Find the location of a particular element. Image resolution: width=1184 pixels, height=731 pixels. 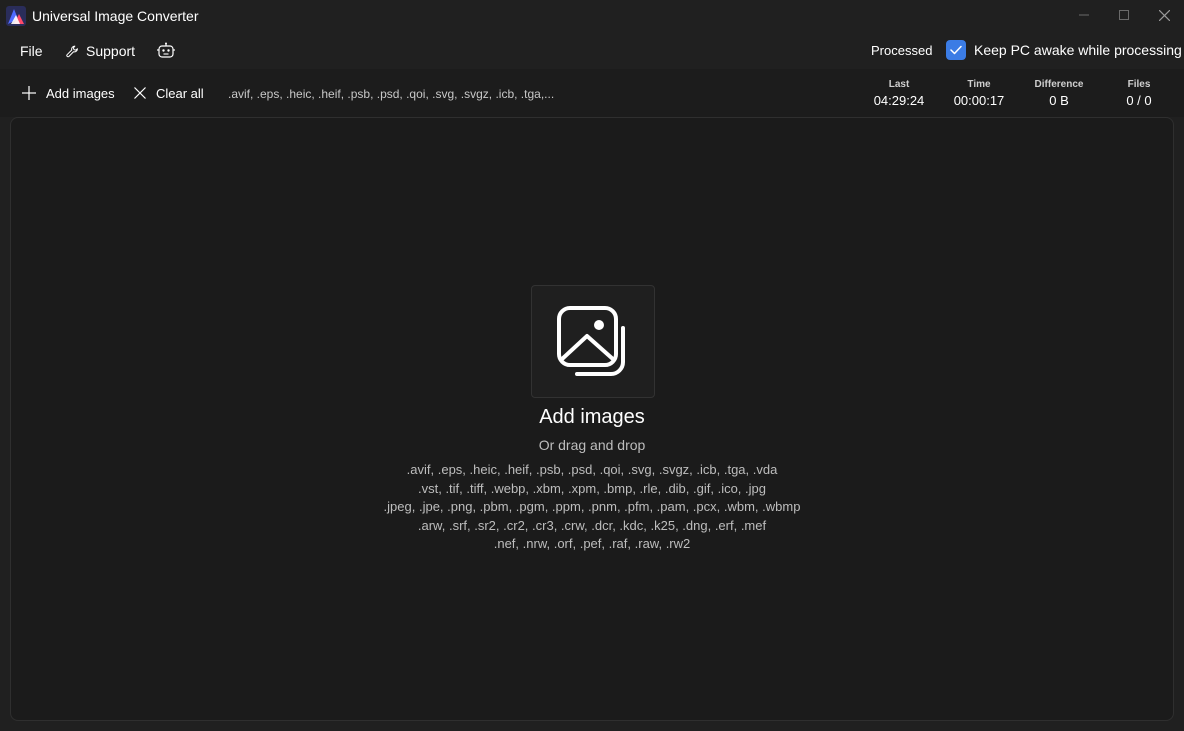

stat-time: Time 00:00:17 is located at coordinates (979, 93).